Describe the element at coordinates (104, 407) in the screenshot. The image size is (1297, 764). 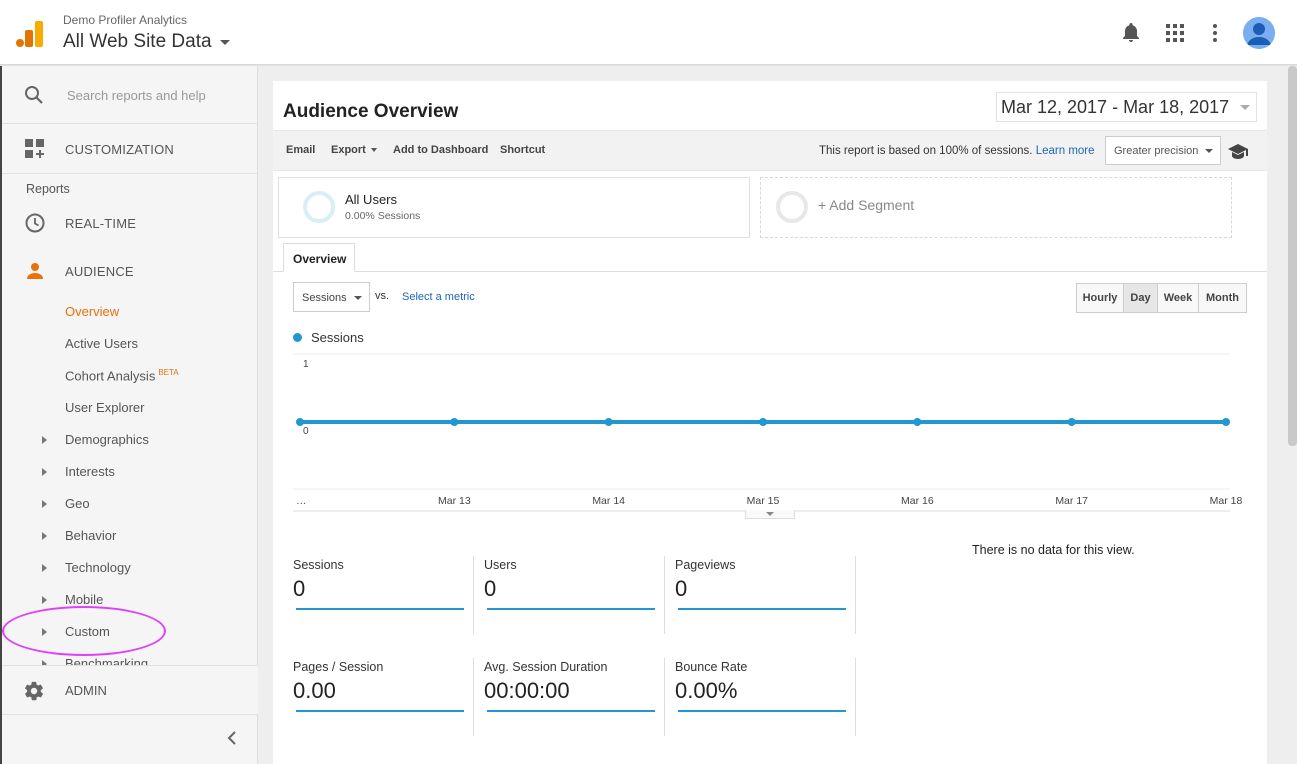
I see `sidebar-item-user-explorer: User Explorer` at that location.